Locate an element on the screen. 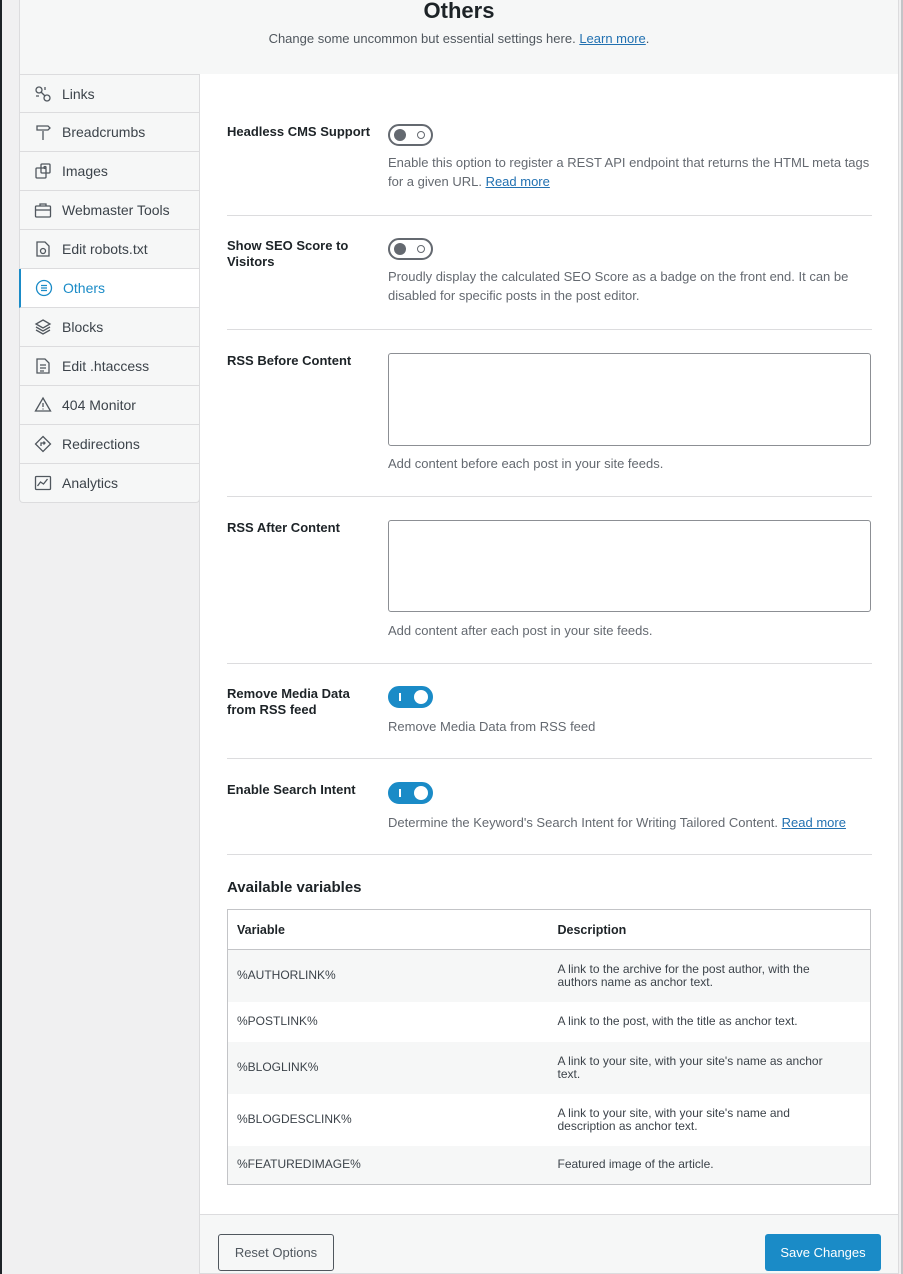 This screenshot has width=903, height=1274. setting-label: Headless CMS Support is located at coordinates (299, 131).